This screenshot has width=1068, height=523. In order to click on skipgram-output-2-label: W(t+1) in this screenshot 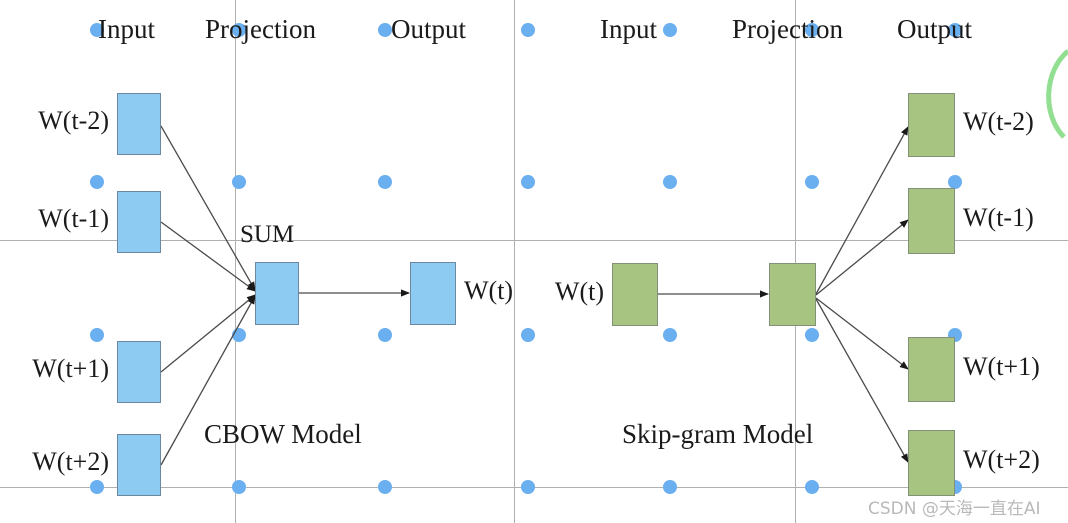, I will do `click(1001, 366)`.